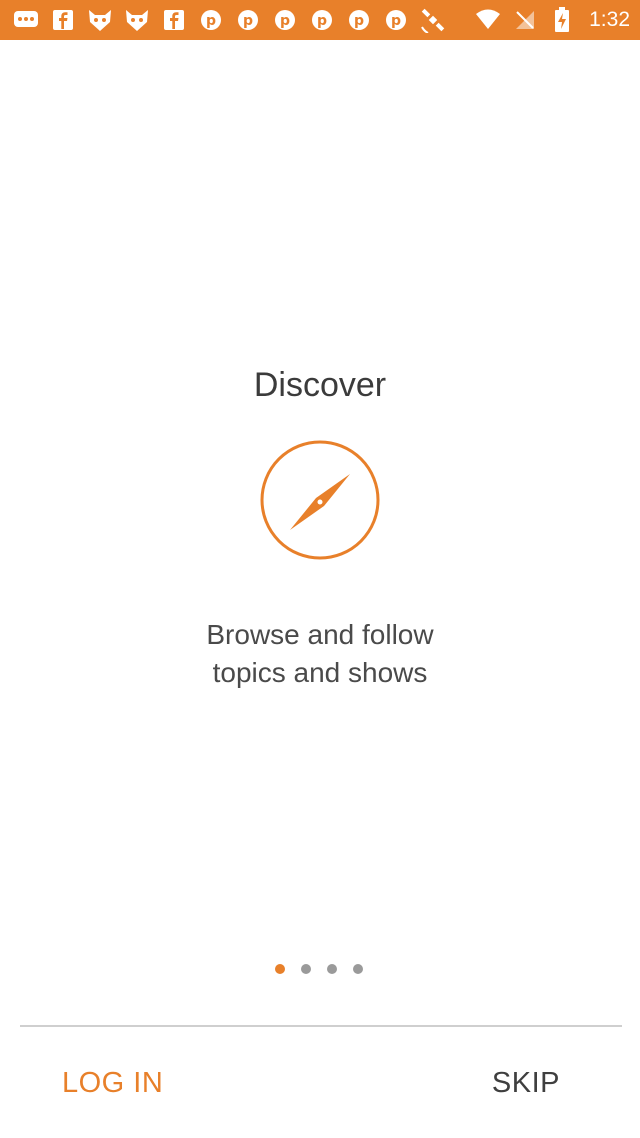 The width and height of the screenshot is (640, 1138). I want to click on page-indicator, so click(319, 969).